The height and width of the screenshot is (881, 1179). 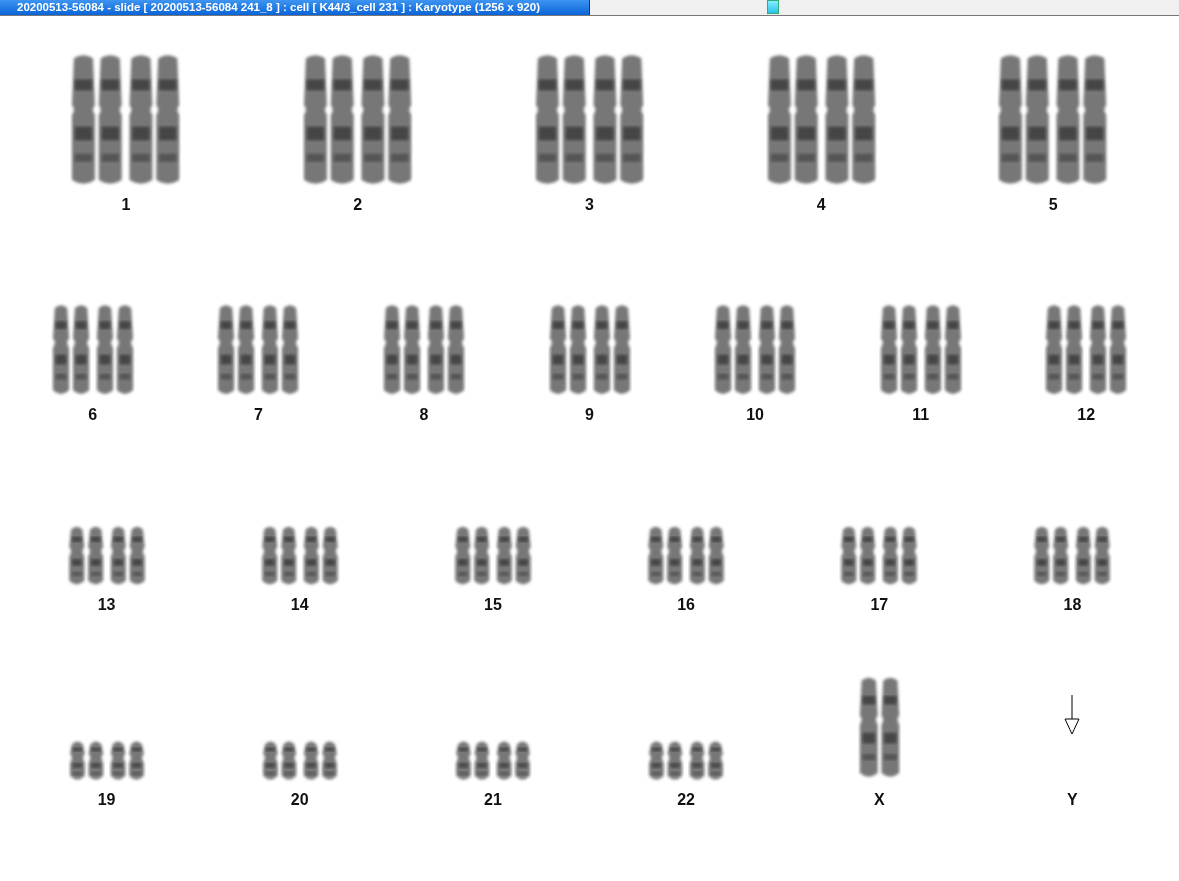 What do you see at coordinates (493, 800) in the screenshot?
I see `chromosome-label: 21` at bounding box center [493, 800].